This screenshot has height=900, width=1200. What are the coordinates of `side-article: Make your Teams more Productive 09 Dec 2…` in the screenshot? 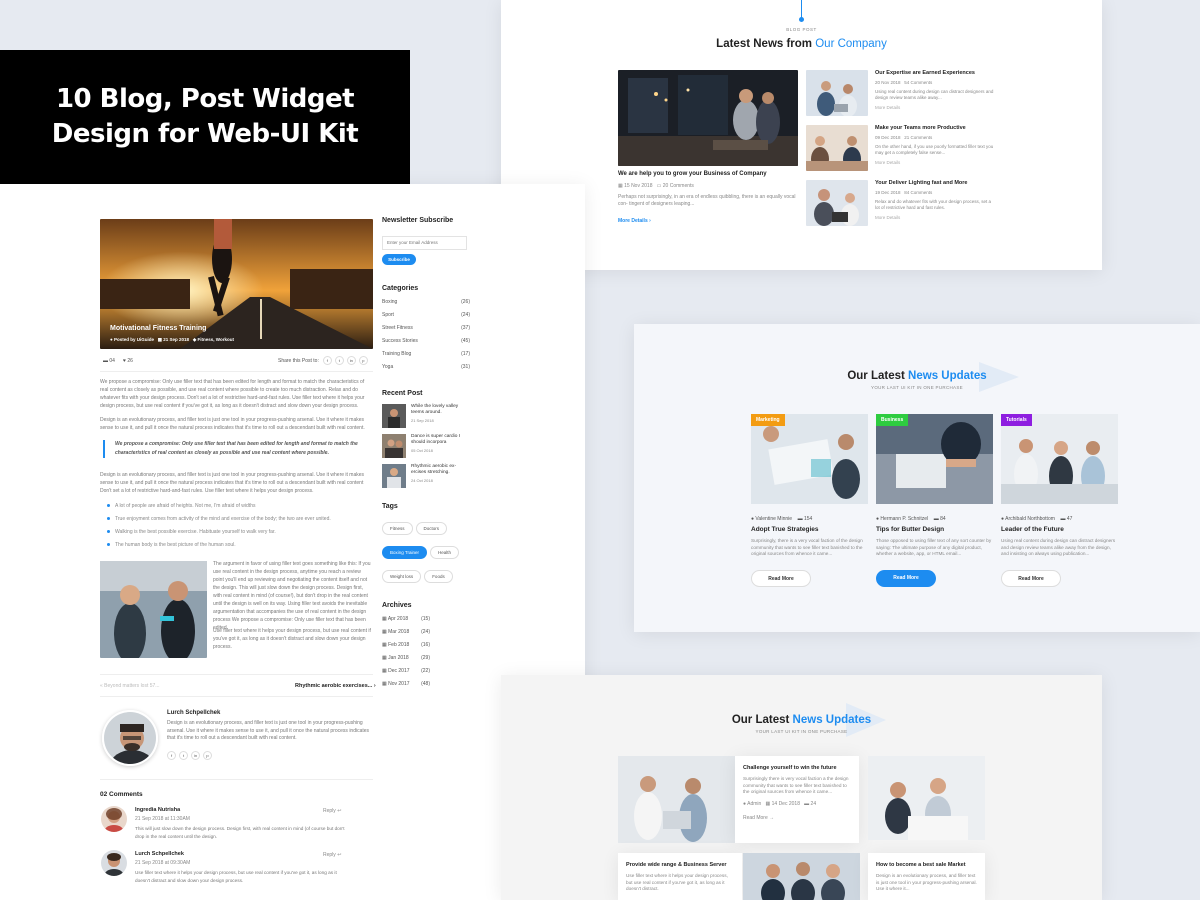 It's located at (901, 149).